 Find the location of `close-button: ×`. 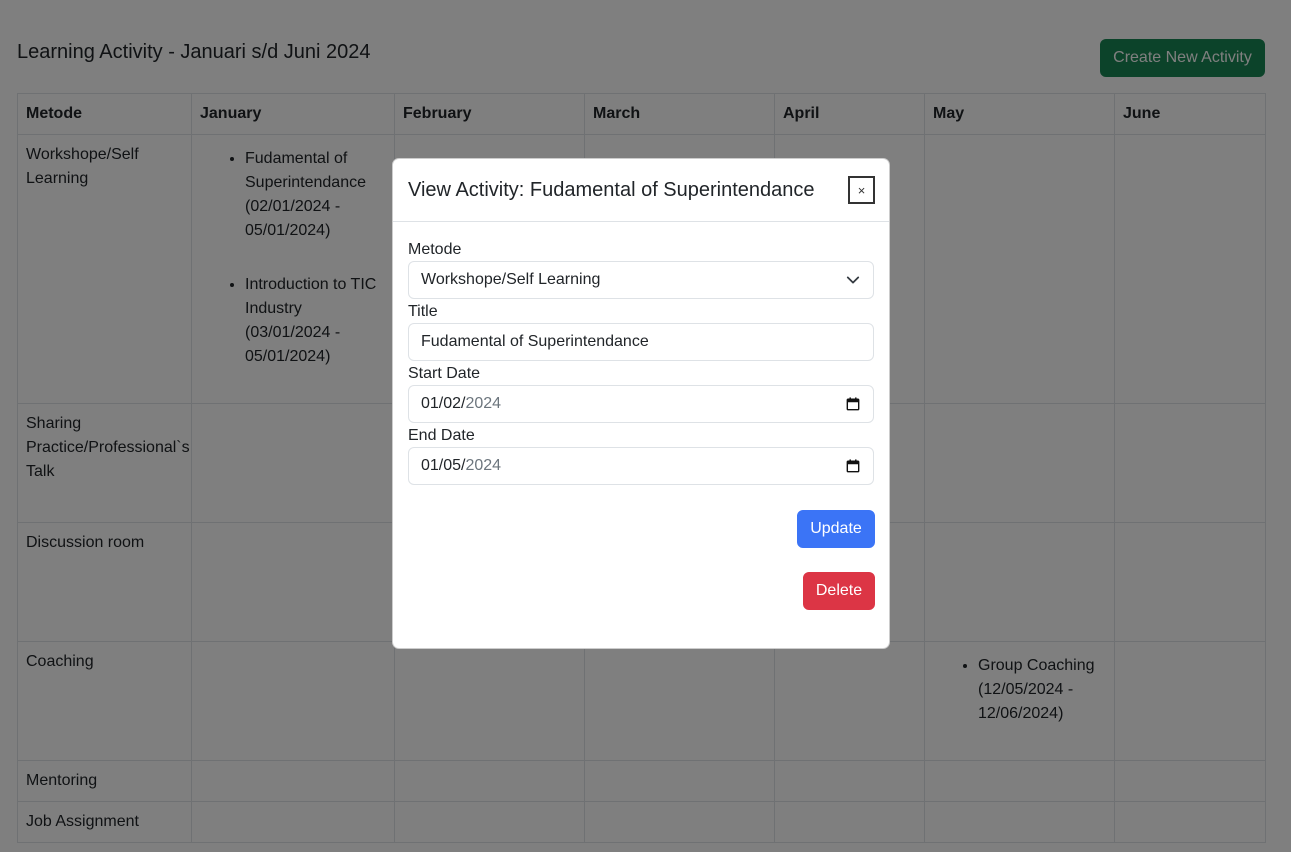

close-button: × is located at coordinates (861, 190).